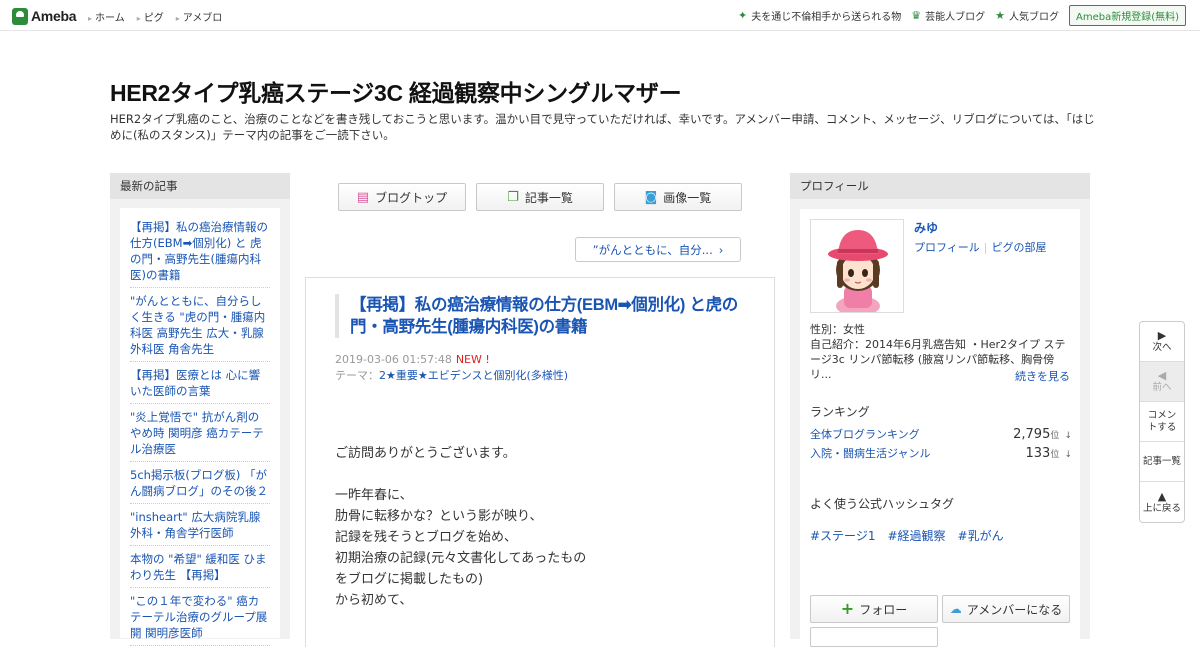 Image resolution: width=1200 pixels, height=650 pixels. I want to click on tab-label: 画像一覧, so click(687, 197).